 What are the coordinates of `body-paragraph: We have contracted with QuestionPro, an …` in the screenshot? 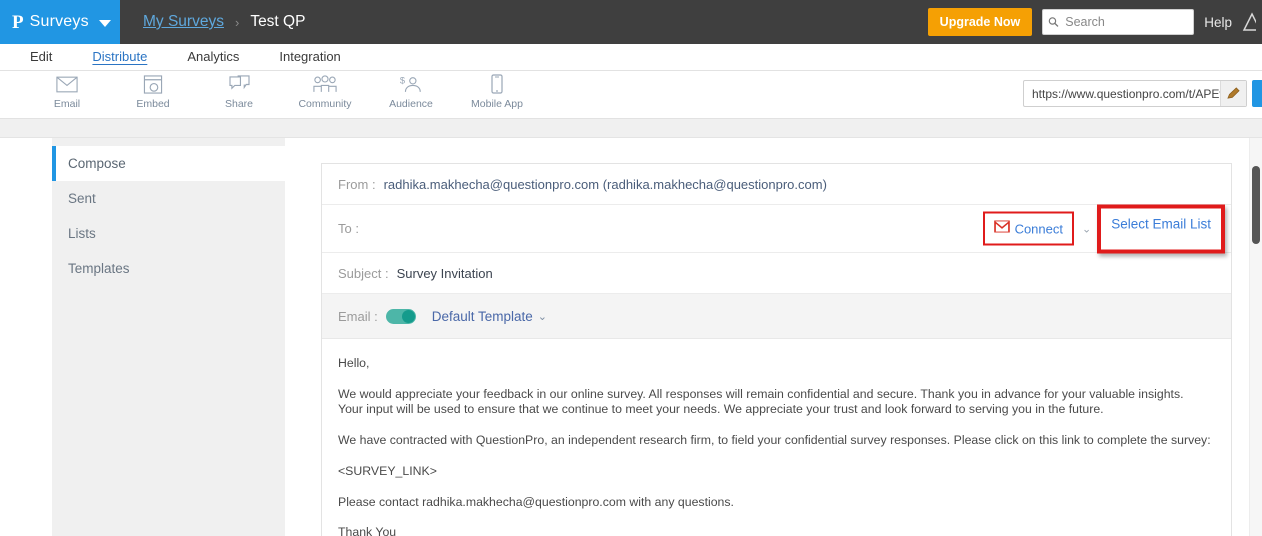 It's located at (774, 440).